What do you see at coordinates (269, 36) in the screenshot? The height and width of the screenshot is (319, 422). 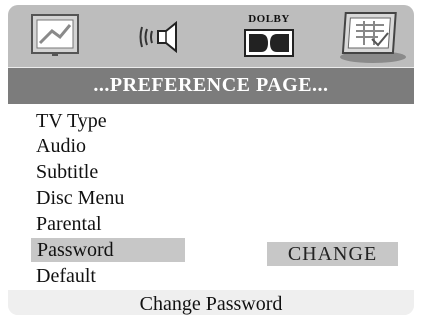 I see `dolby-icon: DOLBY` at bounding box center [269, 36].